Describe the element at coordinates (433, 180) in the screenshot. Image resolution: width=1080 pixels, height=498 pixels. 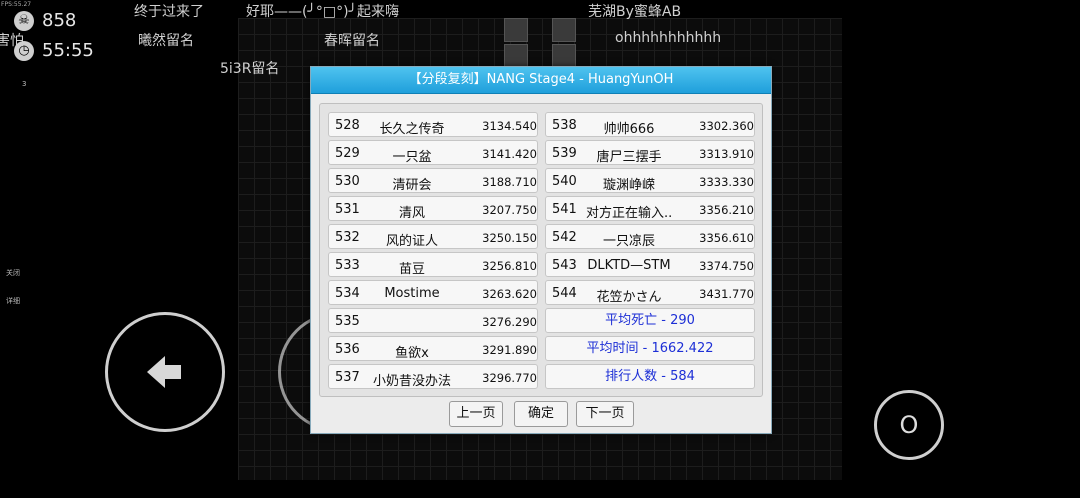
I see `leaderboard-row: 530 清研会 3188.710` at that location.